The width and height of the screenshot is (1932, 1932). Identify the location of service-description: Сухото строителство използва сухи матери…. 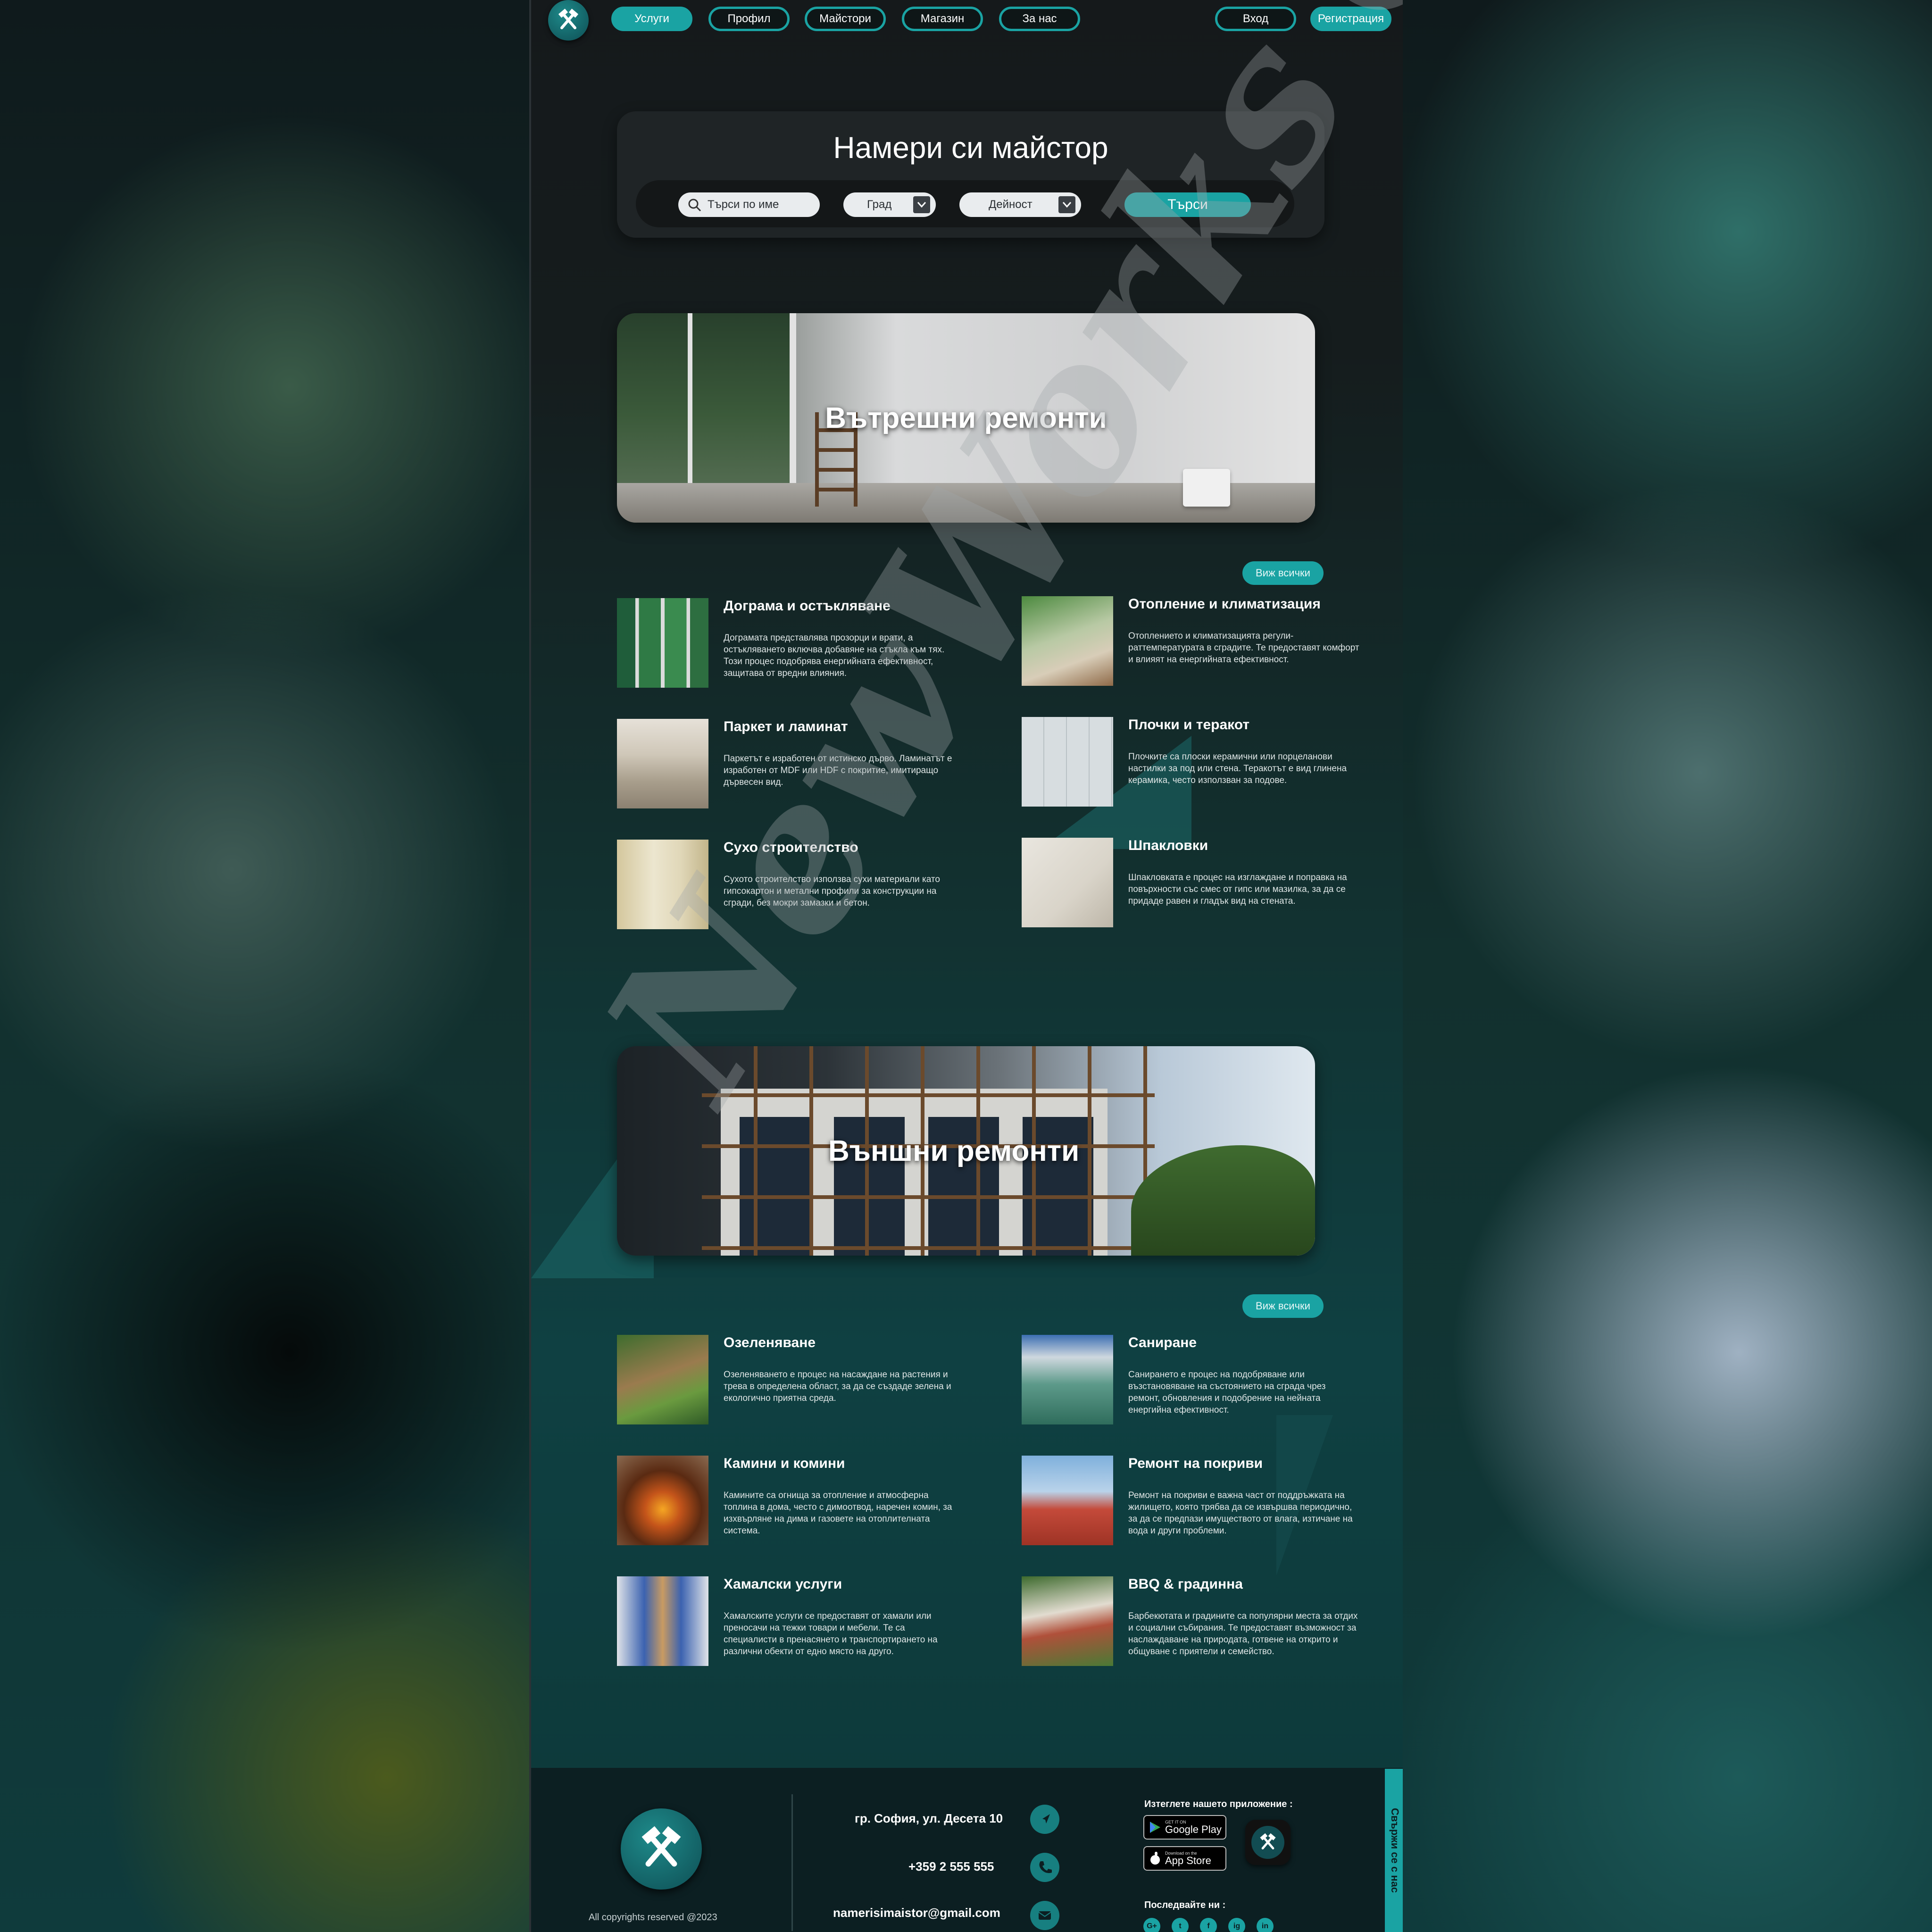
(832, 891).